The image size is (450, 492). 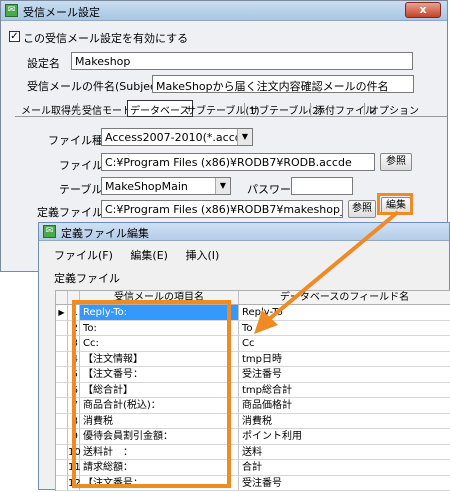 I want to click on settings-name-input: Makeshop, so click(x=242, y=61).